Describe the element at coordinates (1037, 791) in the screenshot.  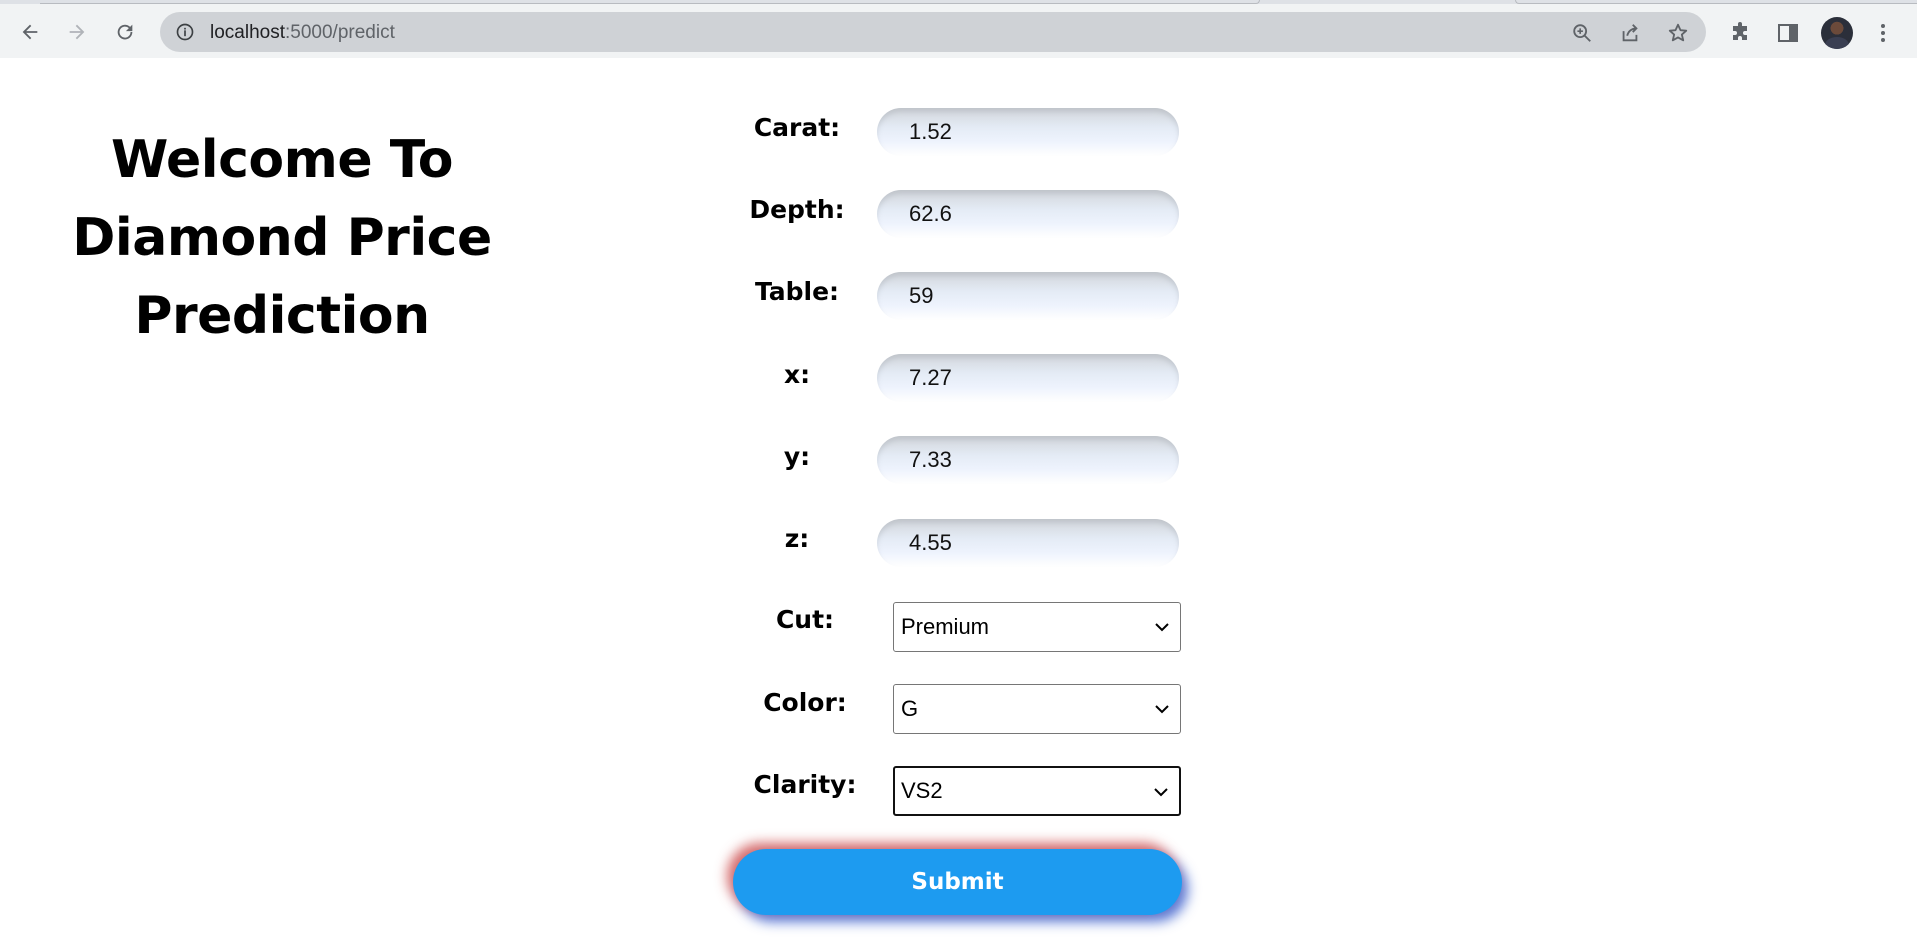
I see `clarity-select: VS2` at that location.